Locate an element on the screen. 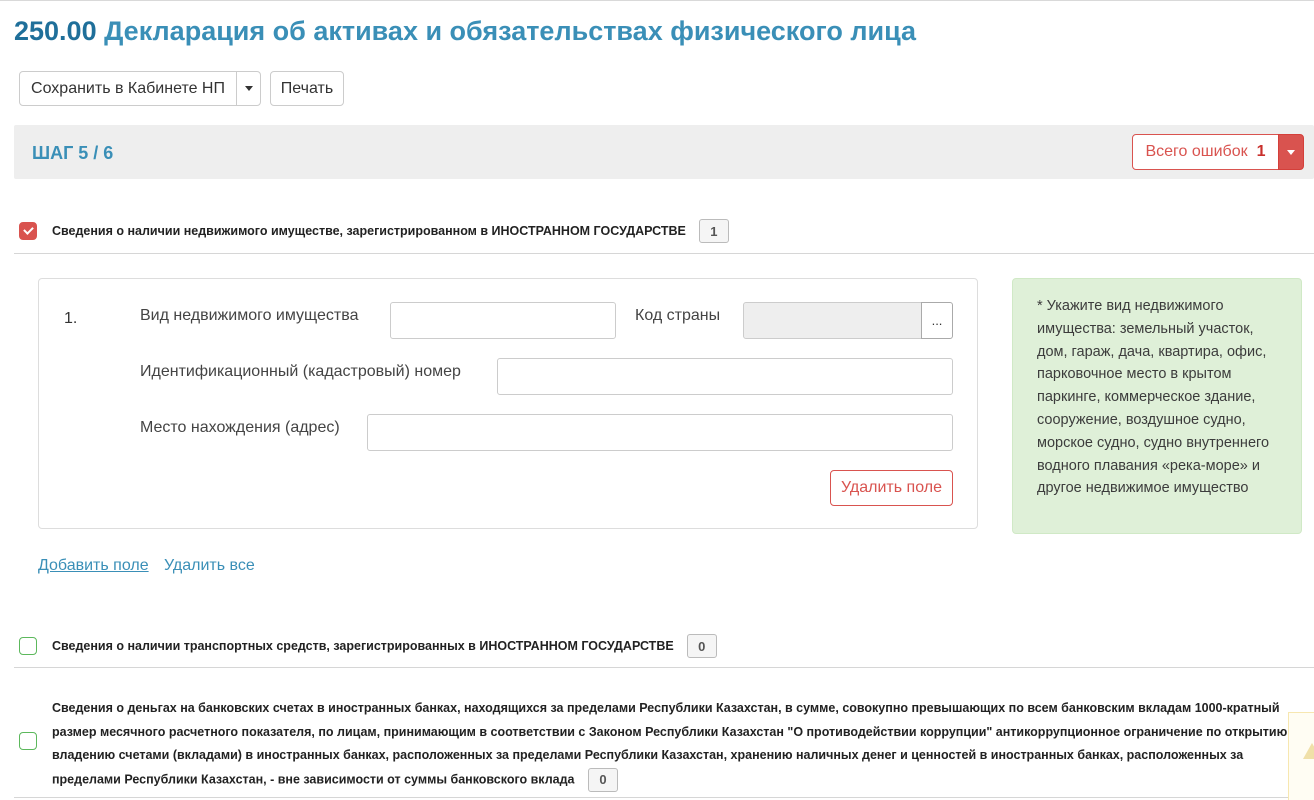 The width and height of the screenshot is (1314, 800). property-type-label: Вид недвижимого имущества is located at coordinates (249, 315).